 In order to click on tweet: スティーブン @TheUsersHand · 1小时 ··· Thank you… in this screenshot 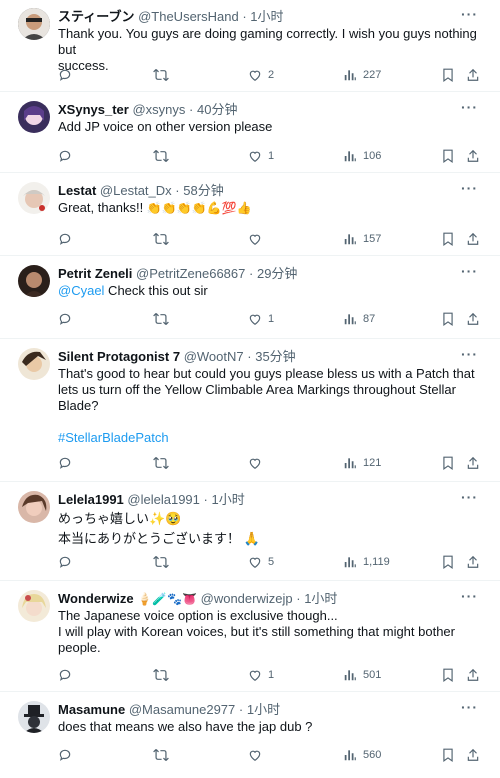, I will do `click(250, 46)`.